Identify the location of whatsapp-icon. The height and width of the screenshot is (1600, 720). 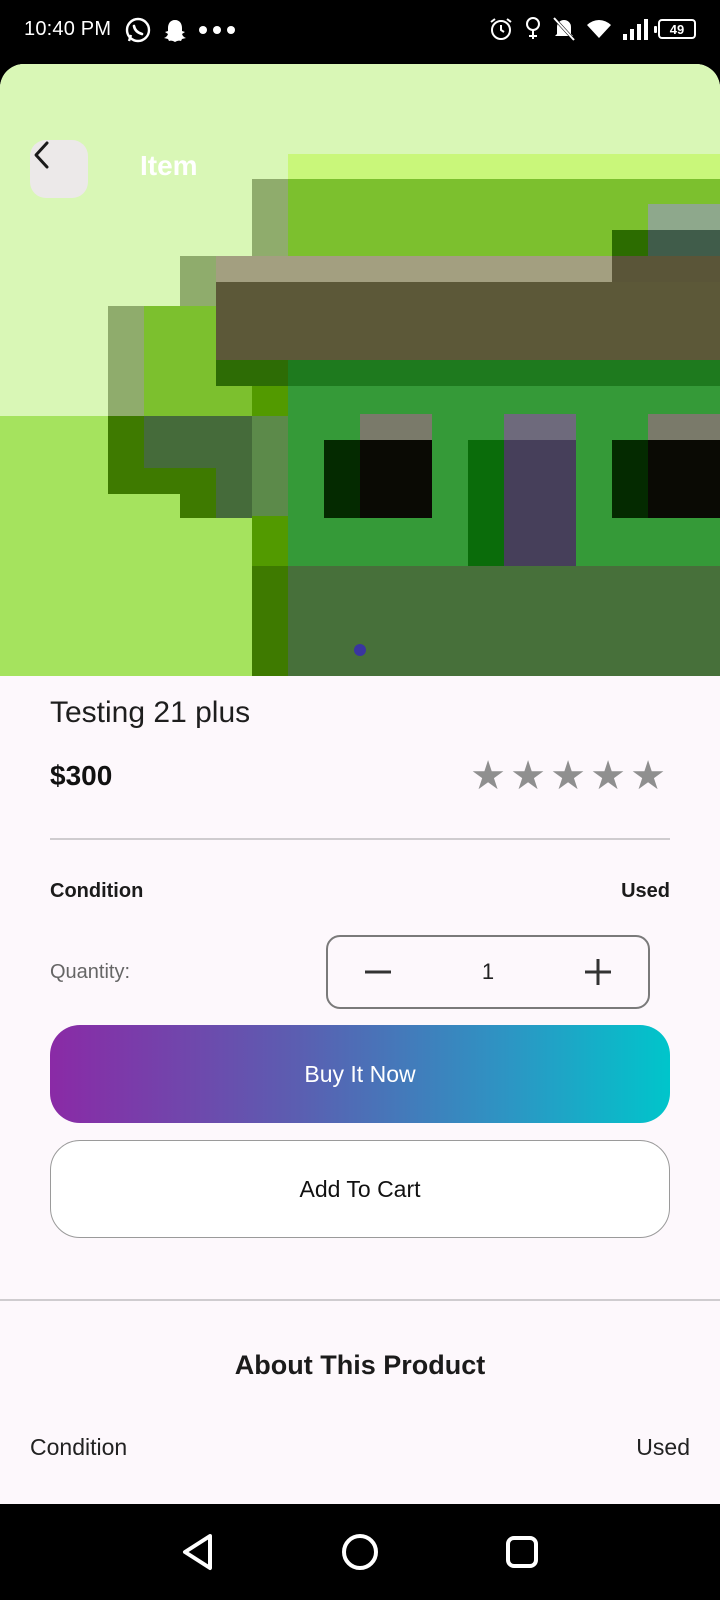
(138, 30).